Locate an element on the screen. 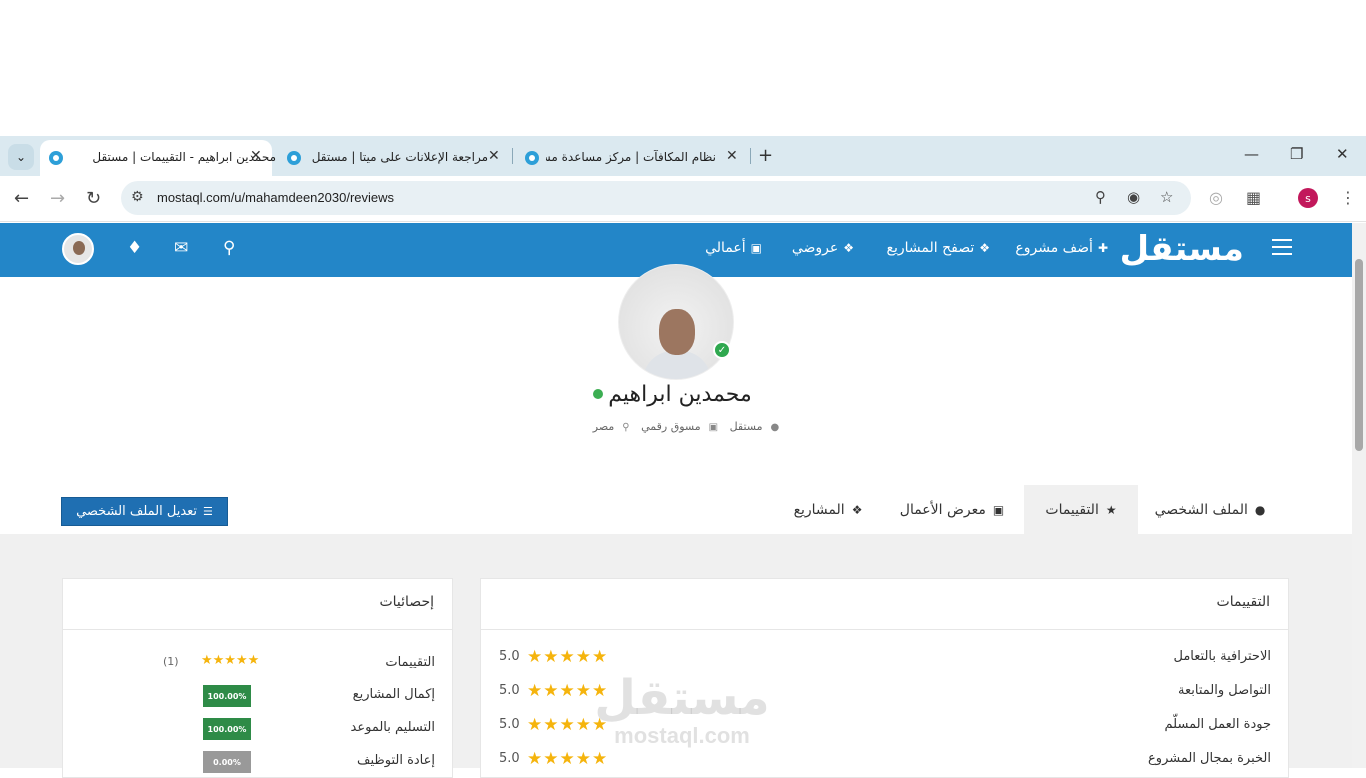 This screenshot has width=1366, height=778. plus-icon: + is located at coordinates (765, 155).